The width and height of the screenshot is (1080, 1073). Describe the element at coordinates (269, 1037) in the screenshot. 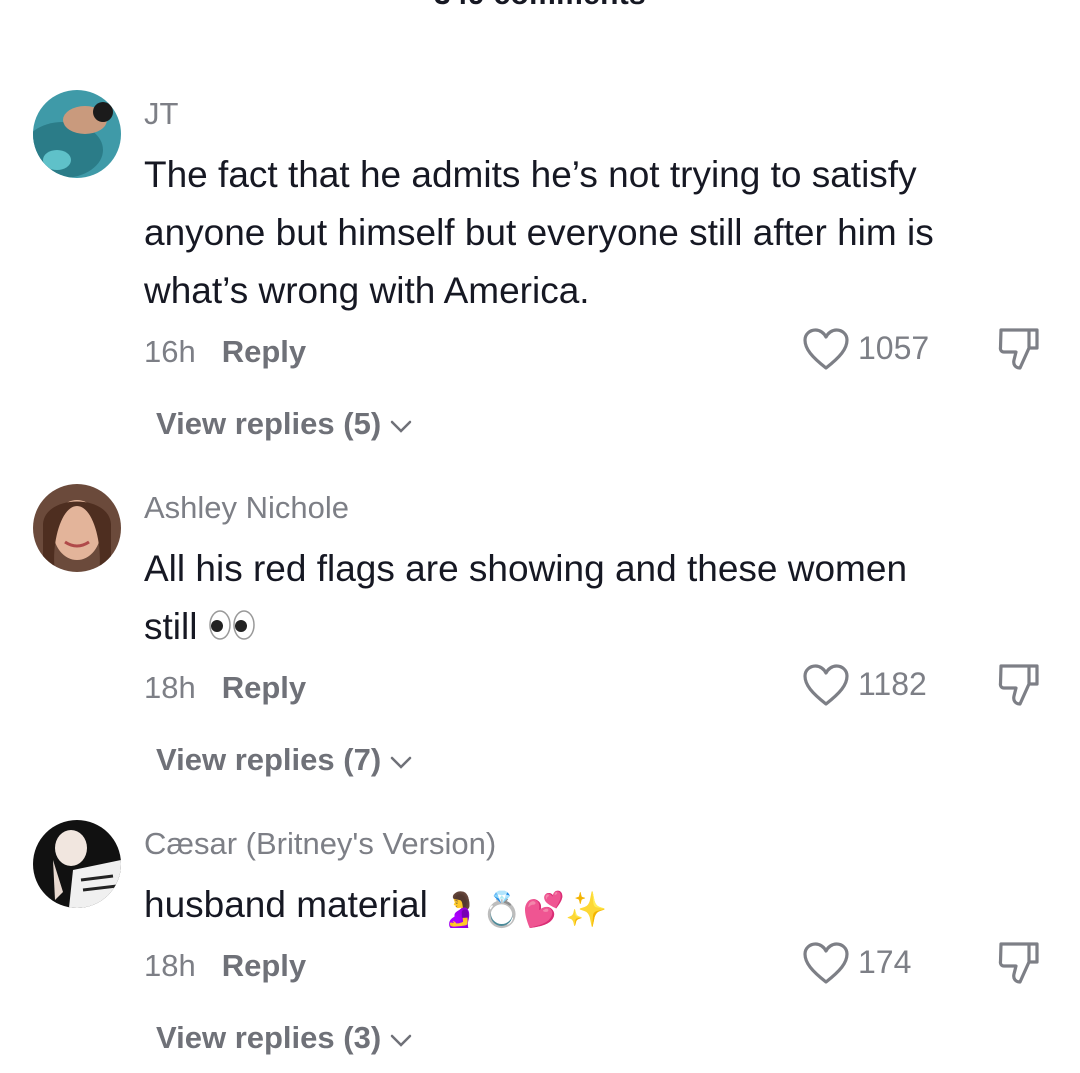

I see `view-replies-label: View replies (3)` at that location.